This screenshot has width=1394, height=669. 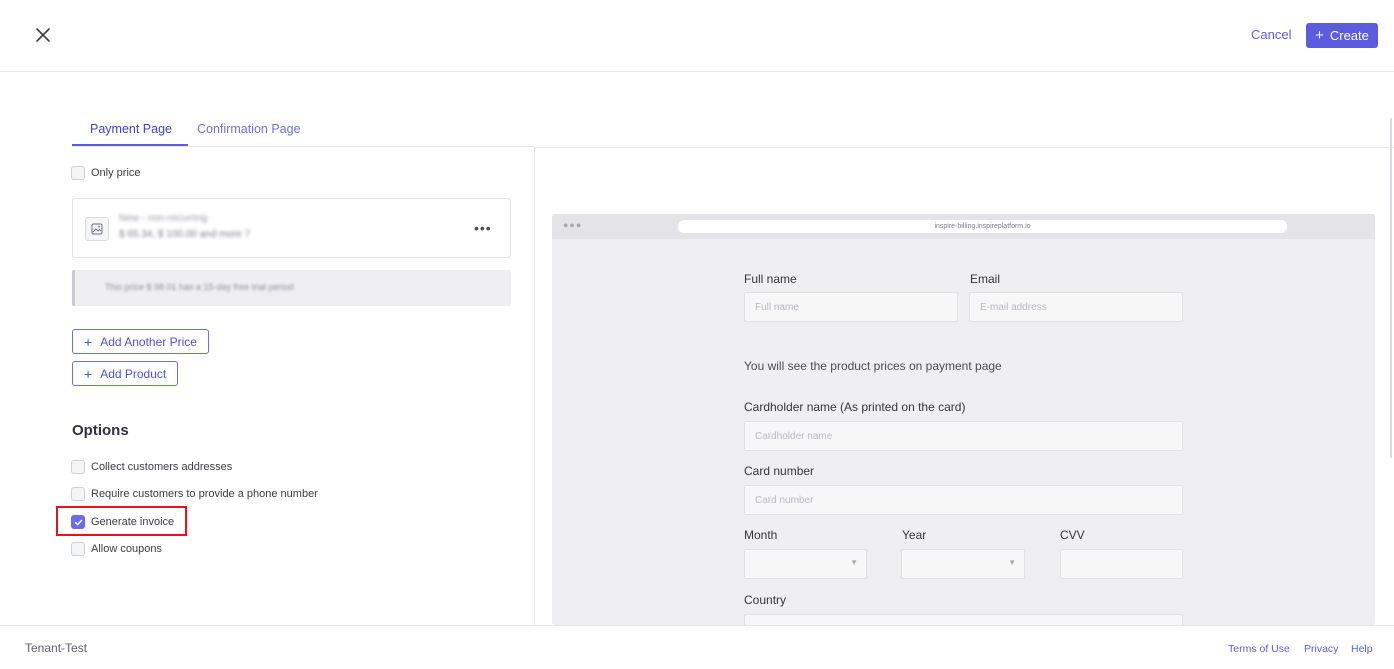 I want to click on full-name-label: Full name, so click(x=770, y=279).